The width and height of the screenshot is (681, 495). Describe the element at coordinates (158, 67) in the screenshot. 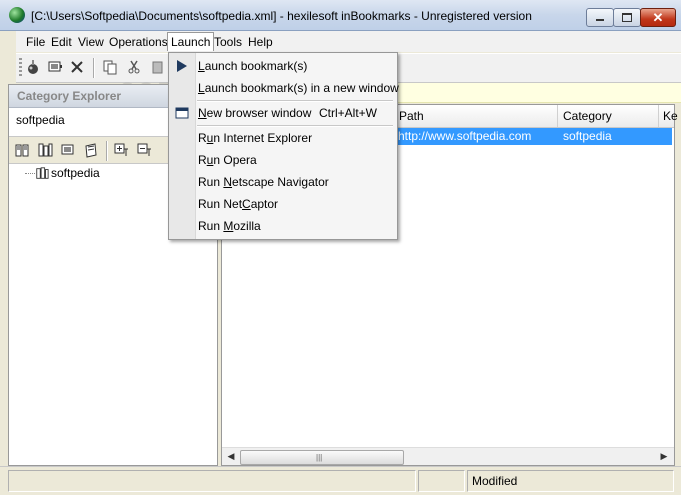

I see `paste-icon` at that location.